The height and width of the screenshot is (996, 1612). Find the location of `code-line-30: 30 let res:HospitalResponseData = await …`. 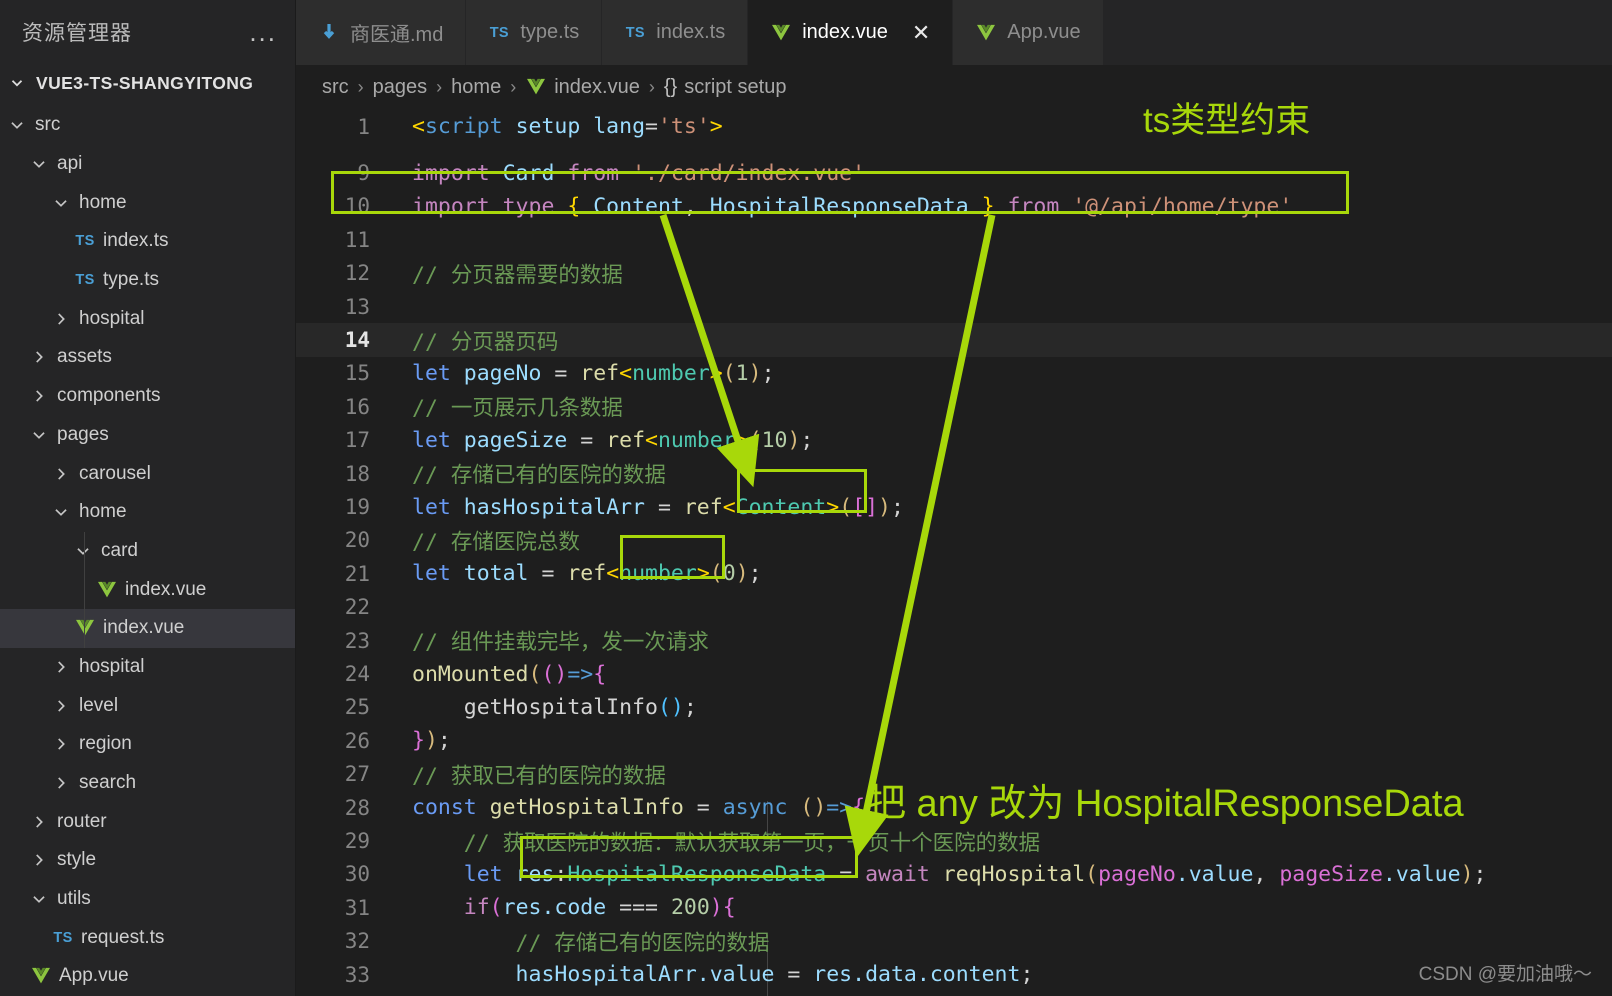

code-line-30: 30 let res:HospitalResponseData = await … is located at coordinates (954, 874).